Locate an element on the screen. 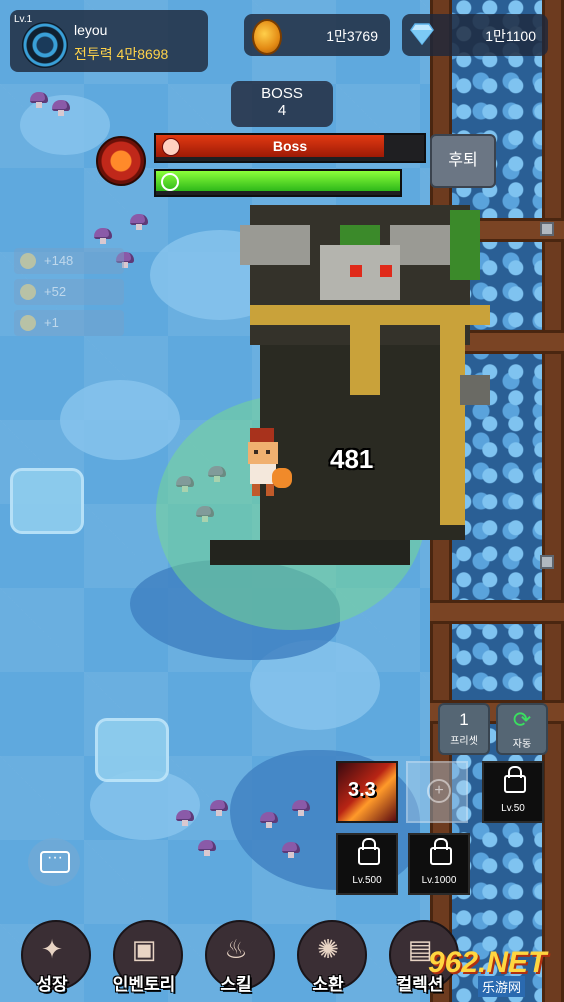  clock-icon is located at coordinates (170, 182).